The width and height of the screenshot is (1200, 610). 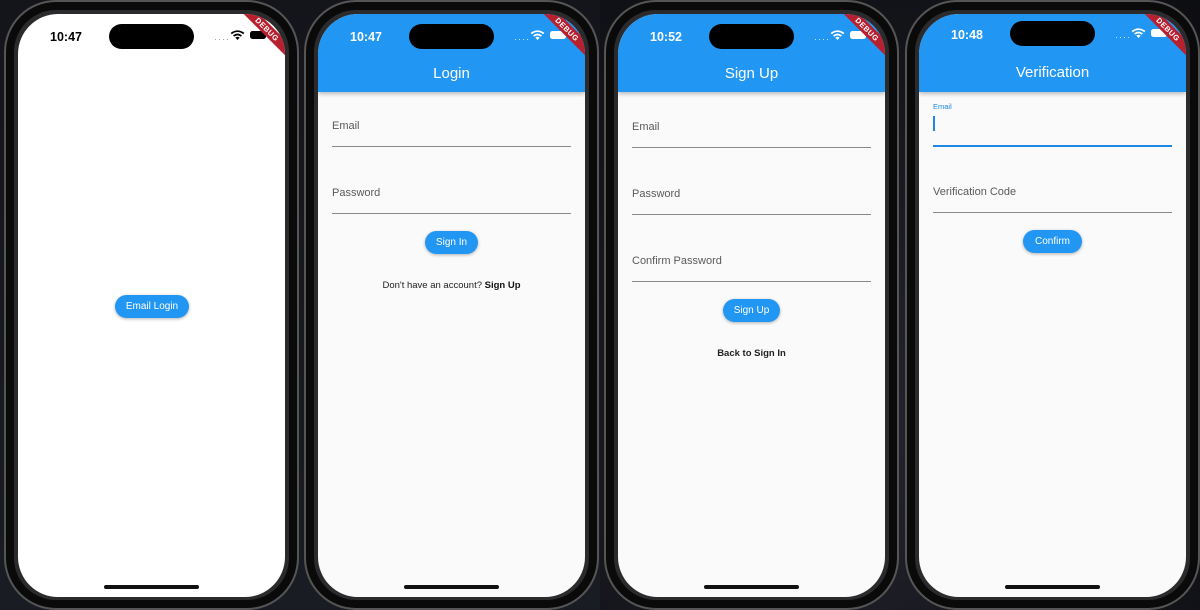 I want to click on status-time: 10:48, so click(x=967, y=35).